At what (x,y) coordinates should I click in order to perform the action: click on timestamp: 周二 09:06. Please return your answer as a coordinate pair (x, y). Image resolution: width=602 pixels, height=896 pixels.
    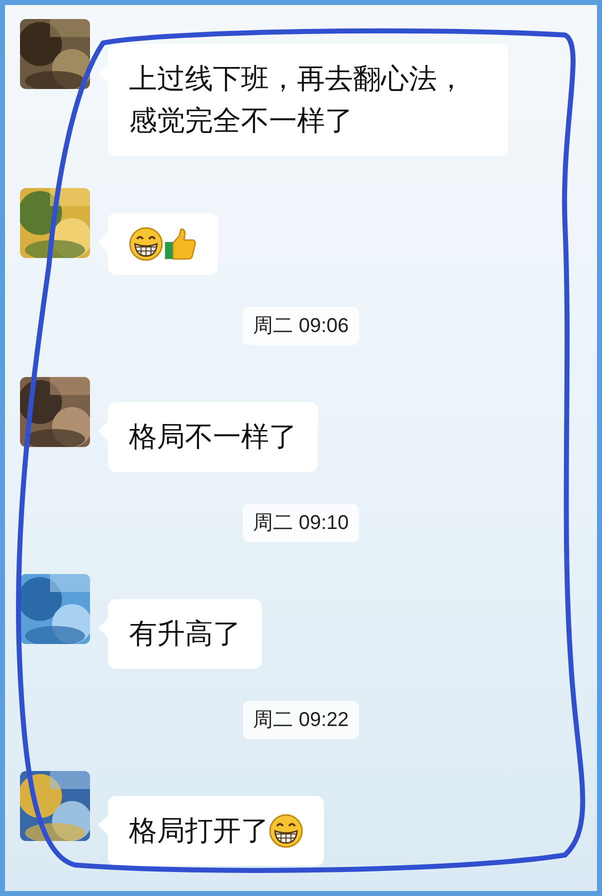
    Looking at the image, I should click on (301, 326).